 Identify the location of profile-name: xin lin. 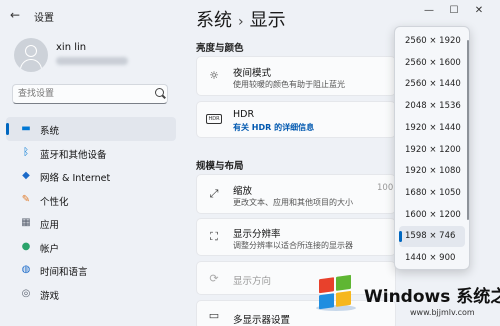
(71, 47).